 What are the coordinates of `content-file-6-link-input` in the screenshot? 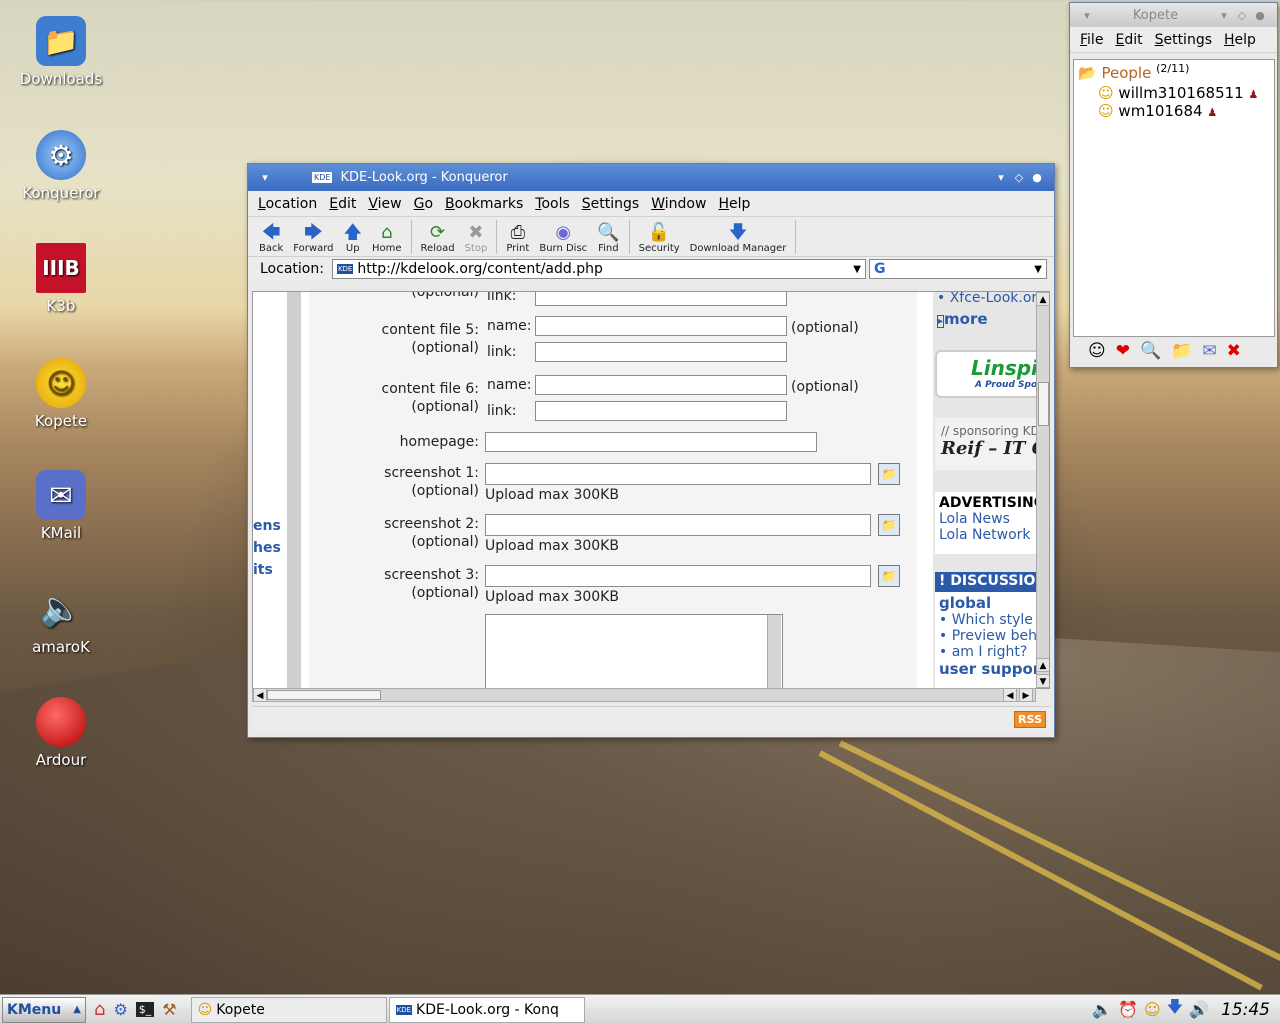 It's located at (661, 411).